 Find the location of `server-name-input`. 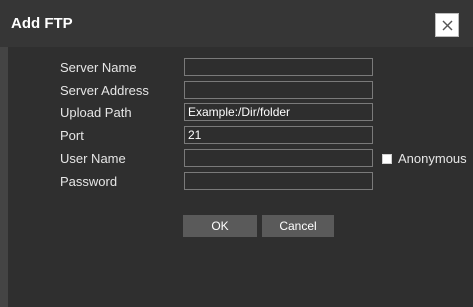

server-name-input is located at coordinates (278, 67).